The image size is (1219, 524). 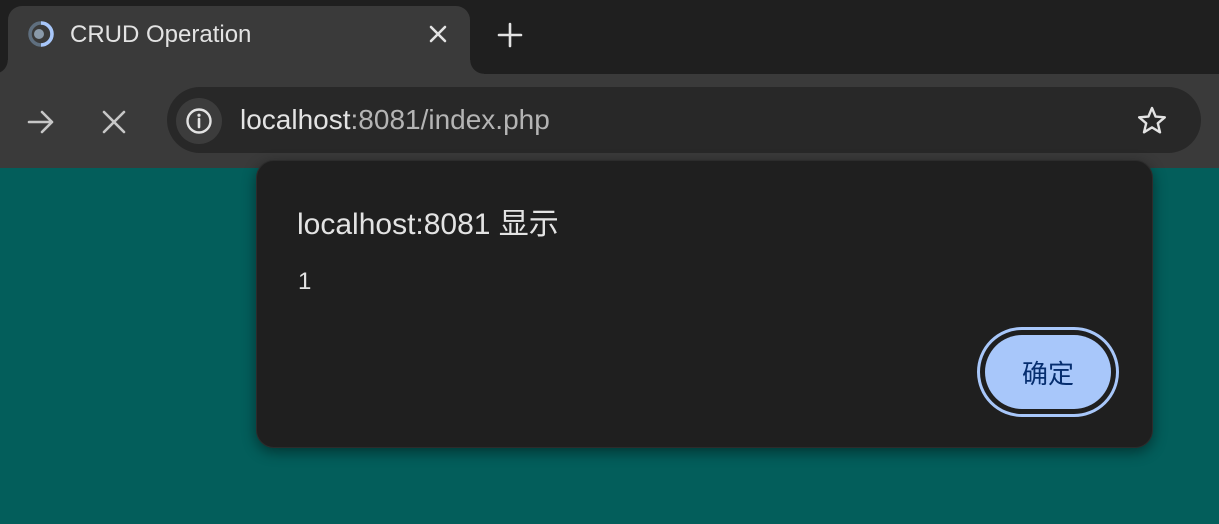 What do you see at coordinates (1152, 121) in the screenshot?
I see `star-icon` at bounding box center [1152, 121].